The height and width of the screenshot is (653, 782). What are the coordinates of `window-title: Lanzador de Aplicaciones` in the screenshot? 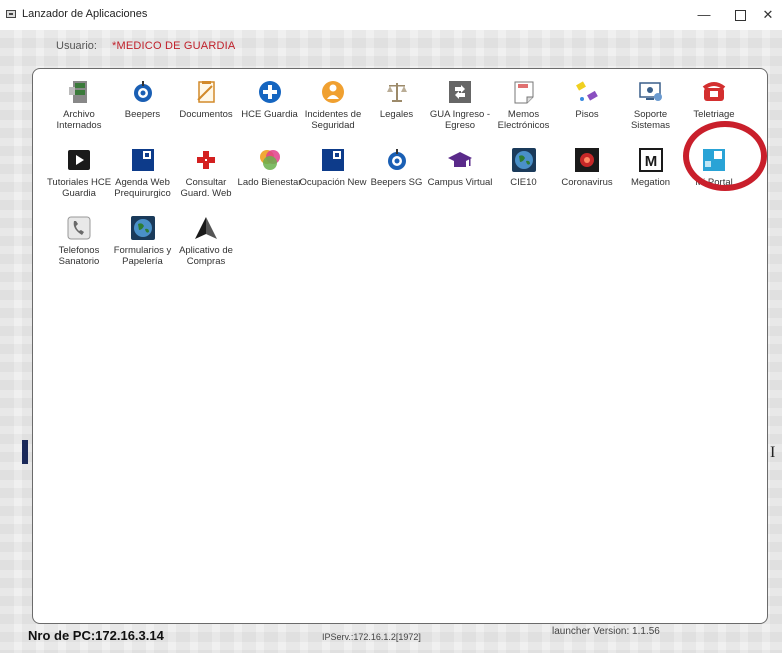 It's located at (85, 14).